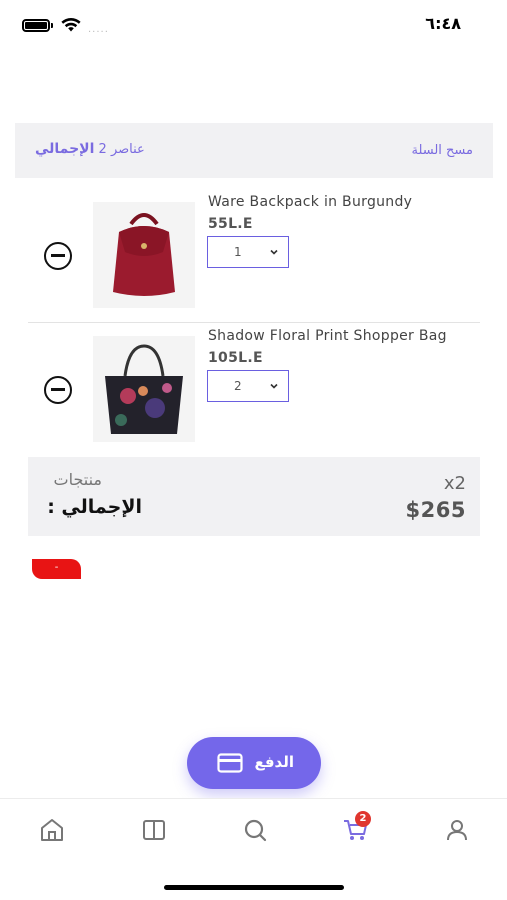  What do you see at coordinates (238, 386) in the screenshot?
I see `quantity-value: 2` at bounding box center [238, 386].